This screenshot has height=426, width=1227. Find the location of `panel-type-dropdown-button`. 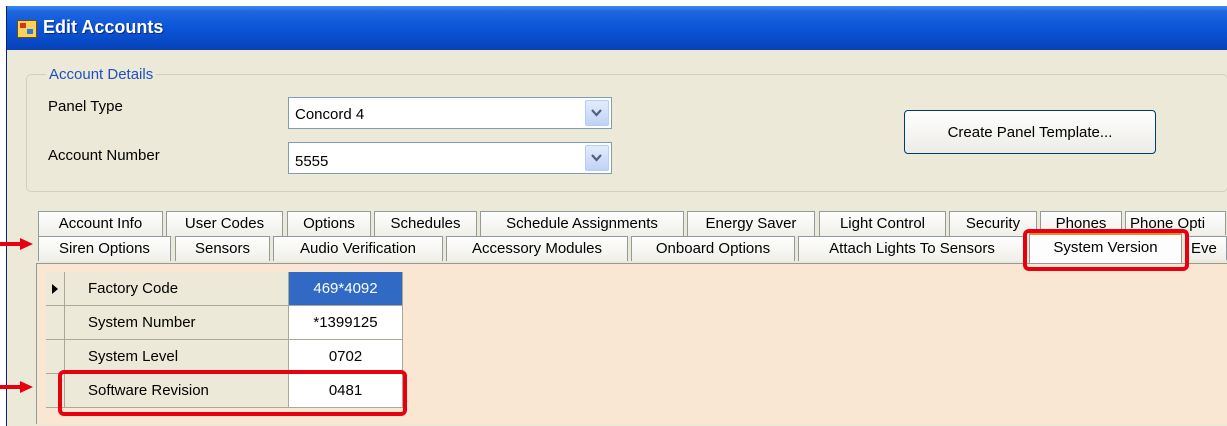

panel-type-dropdown-button is located at coordinates (597, 113).